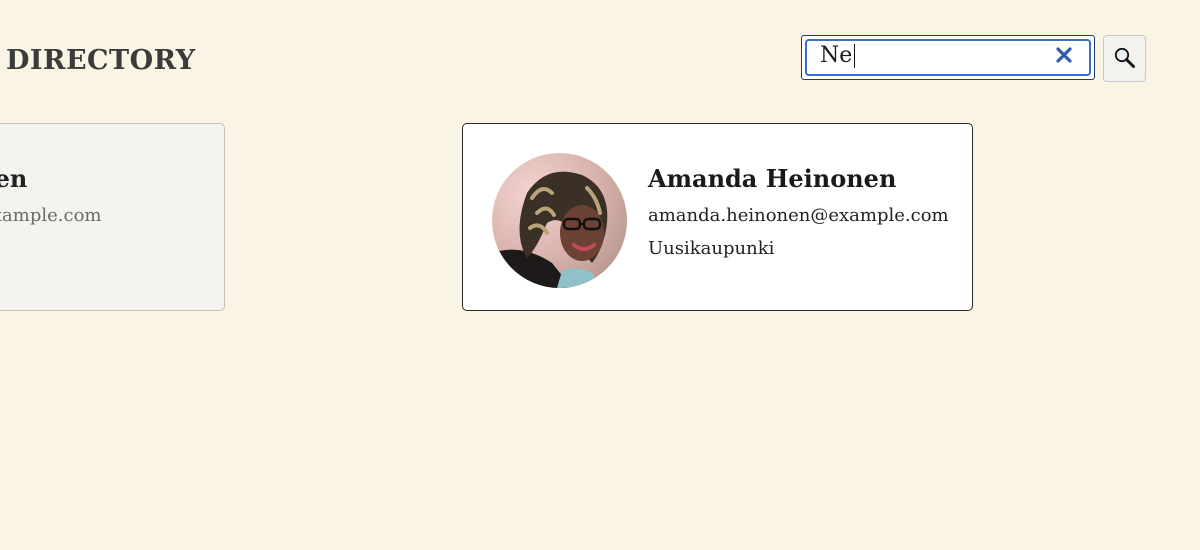 Image resolution: width=1200 pixels, height=550 pixels. I want to click on clear-search-button, so click(1064, 55).